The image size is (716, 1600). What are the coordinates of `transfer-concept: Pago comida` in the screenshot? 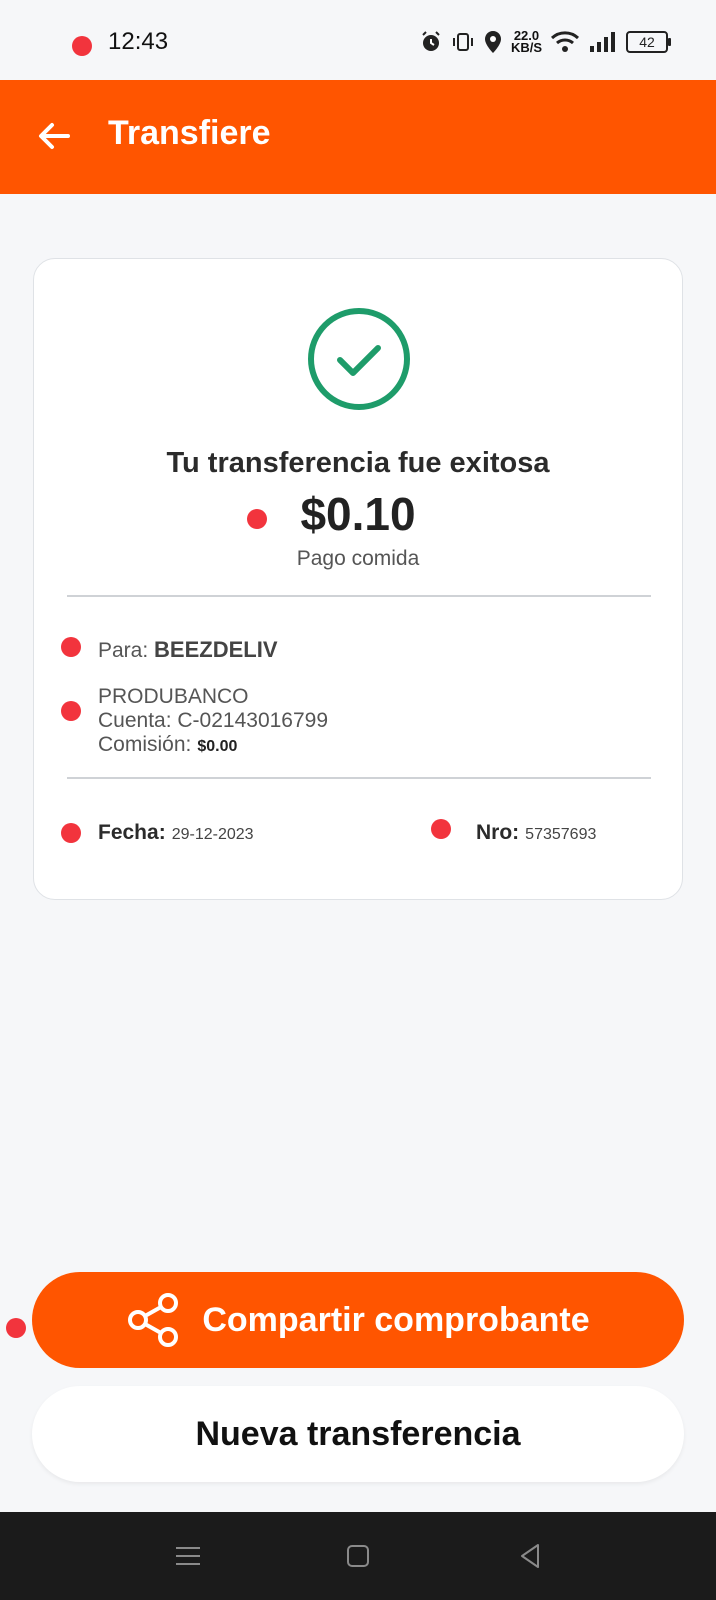 It's located at (358, 558).